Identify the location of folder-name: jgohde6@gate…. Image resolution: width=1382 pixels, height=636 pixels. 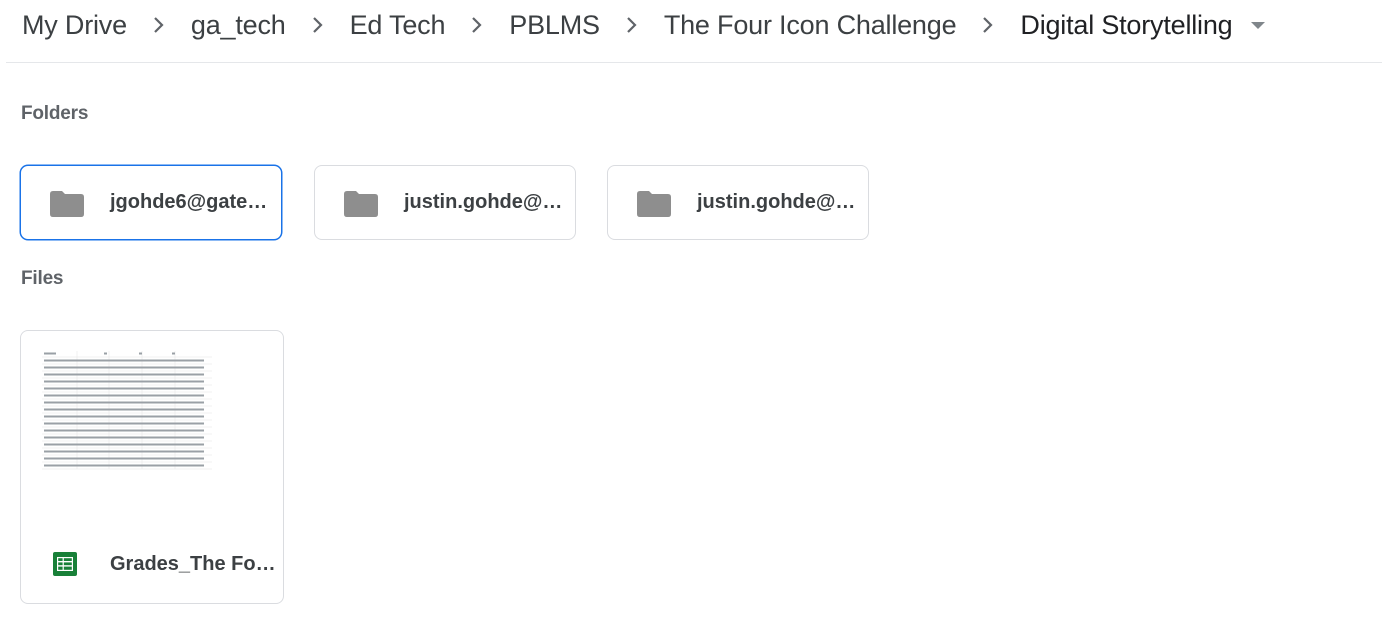
(189, 202).